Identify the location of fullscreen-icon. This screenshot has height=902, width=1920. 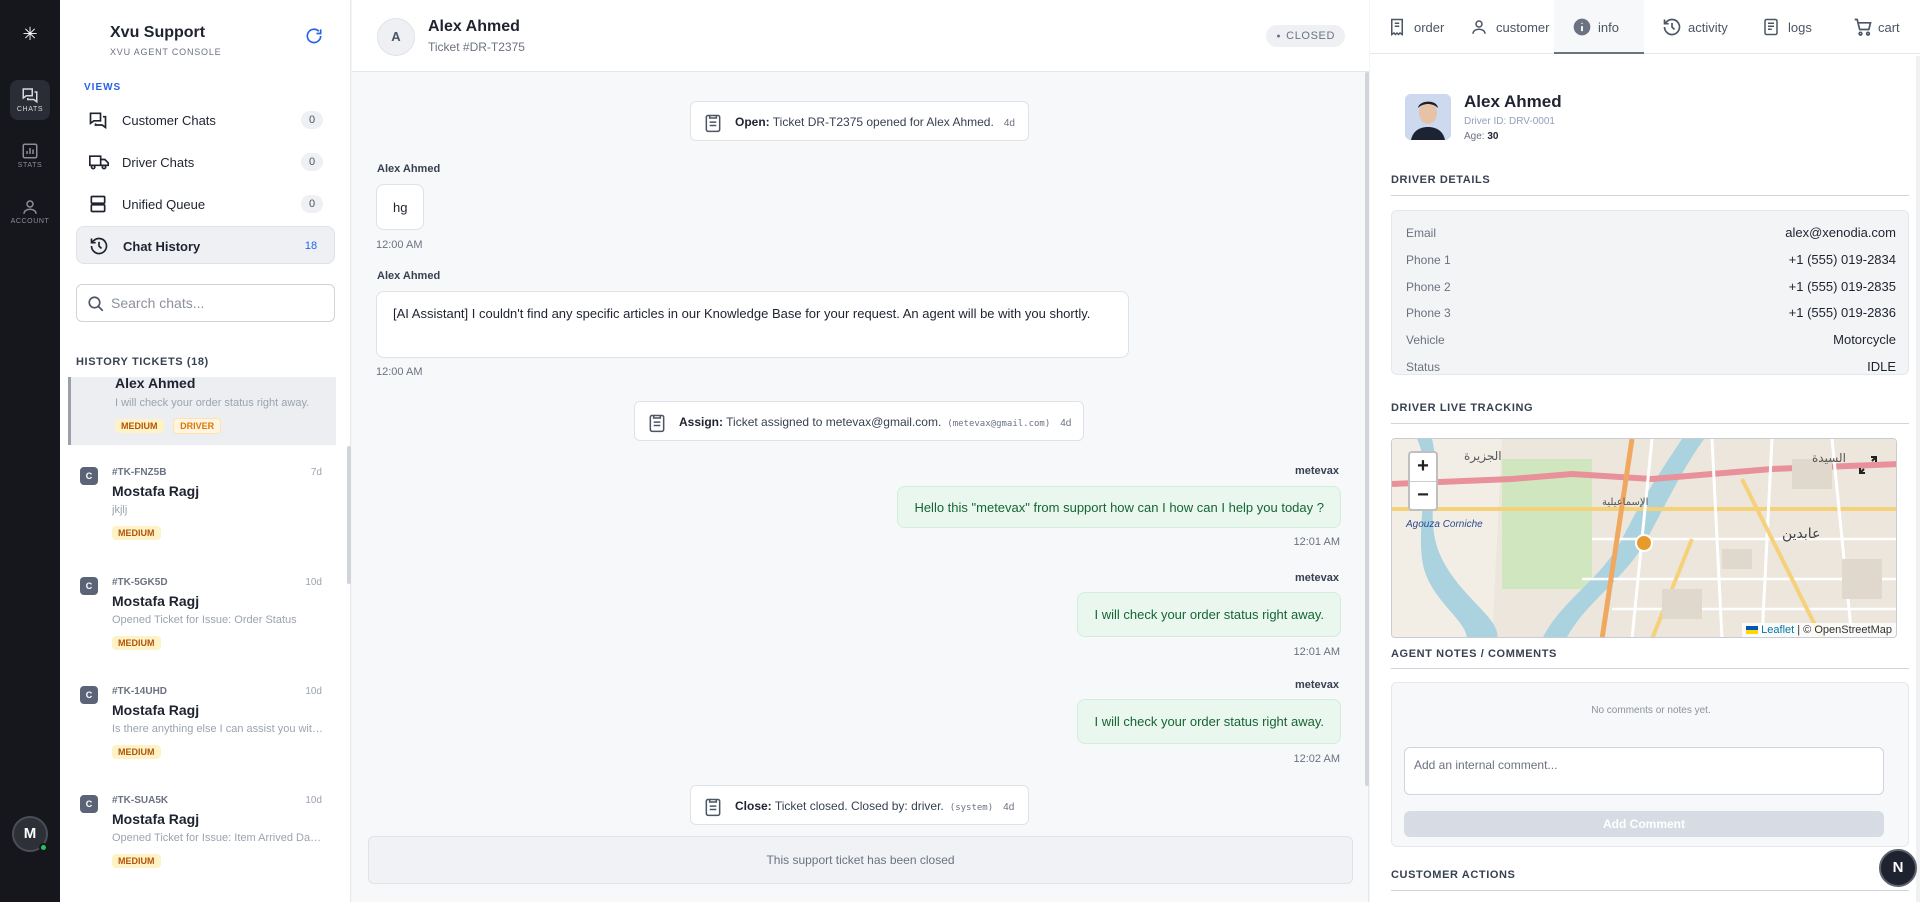
(1868, 465).